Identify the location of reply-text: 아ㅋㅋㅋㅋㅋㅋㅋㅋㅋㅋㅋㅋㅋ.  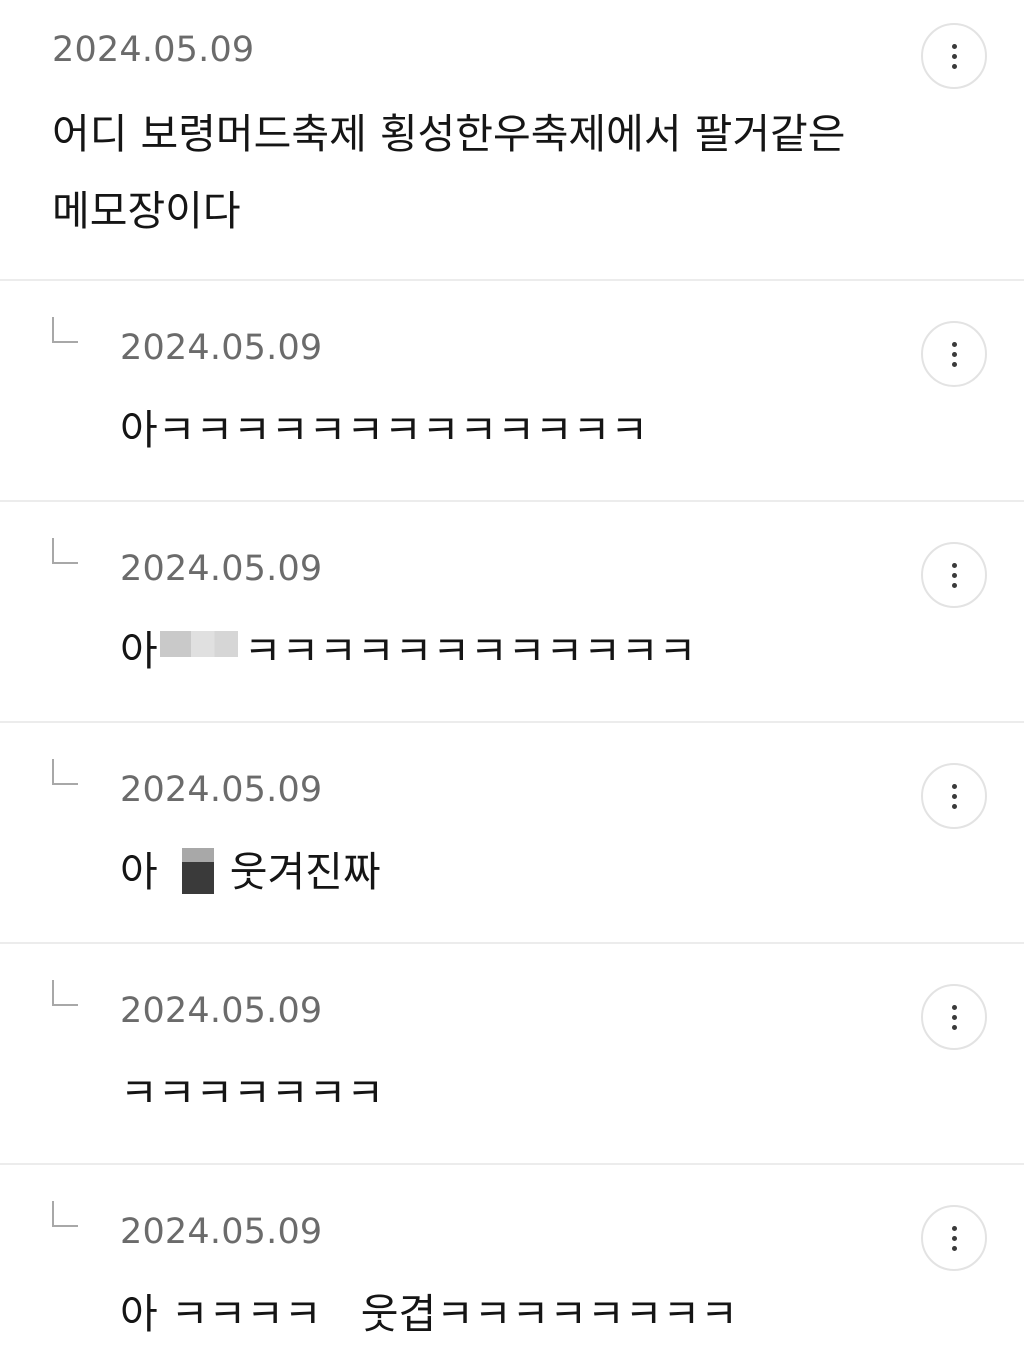
(384, 430).